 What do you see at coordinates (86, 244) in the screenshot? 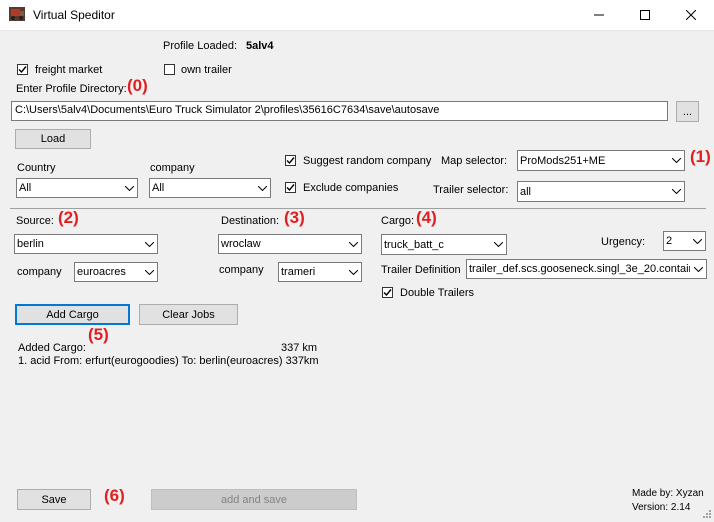
I see `source-city-select: berlin` at bounding box center [86, 244].